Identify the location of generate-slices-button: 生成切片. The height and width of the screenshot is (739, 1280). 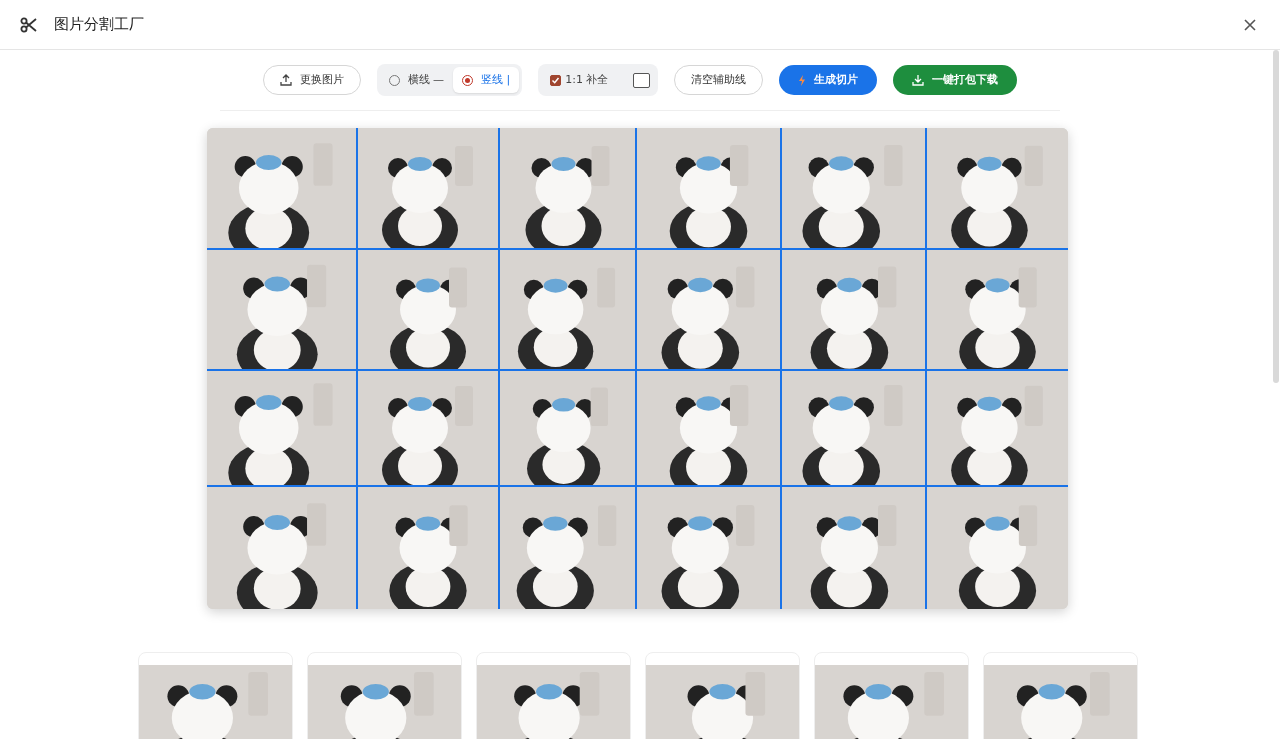
(828, 80).